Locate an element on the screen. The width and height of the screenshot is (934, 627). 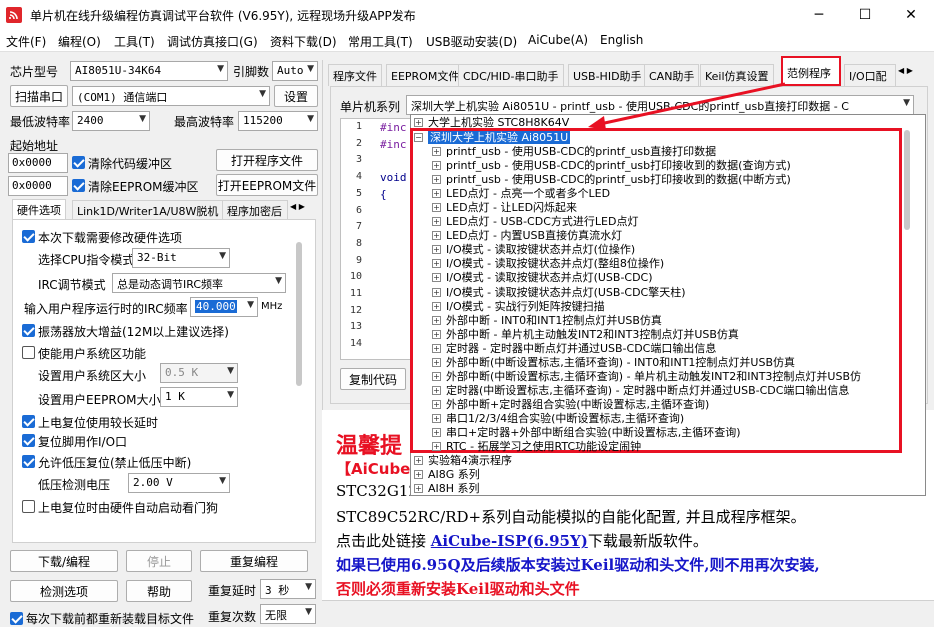
settings-button: 设置 is located at coordinates (296, 96).